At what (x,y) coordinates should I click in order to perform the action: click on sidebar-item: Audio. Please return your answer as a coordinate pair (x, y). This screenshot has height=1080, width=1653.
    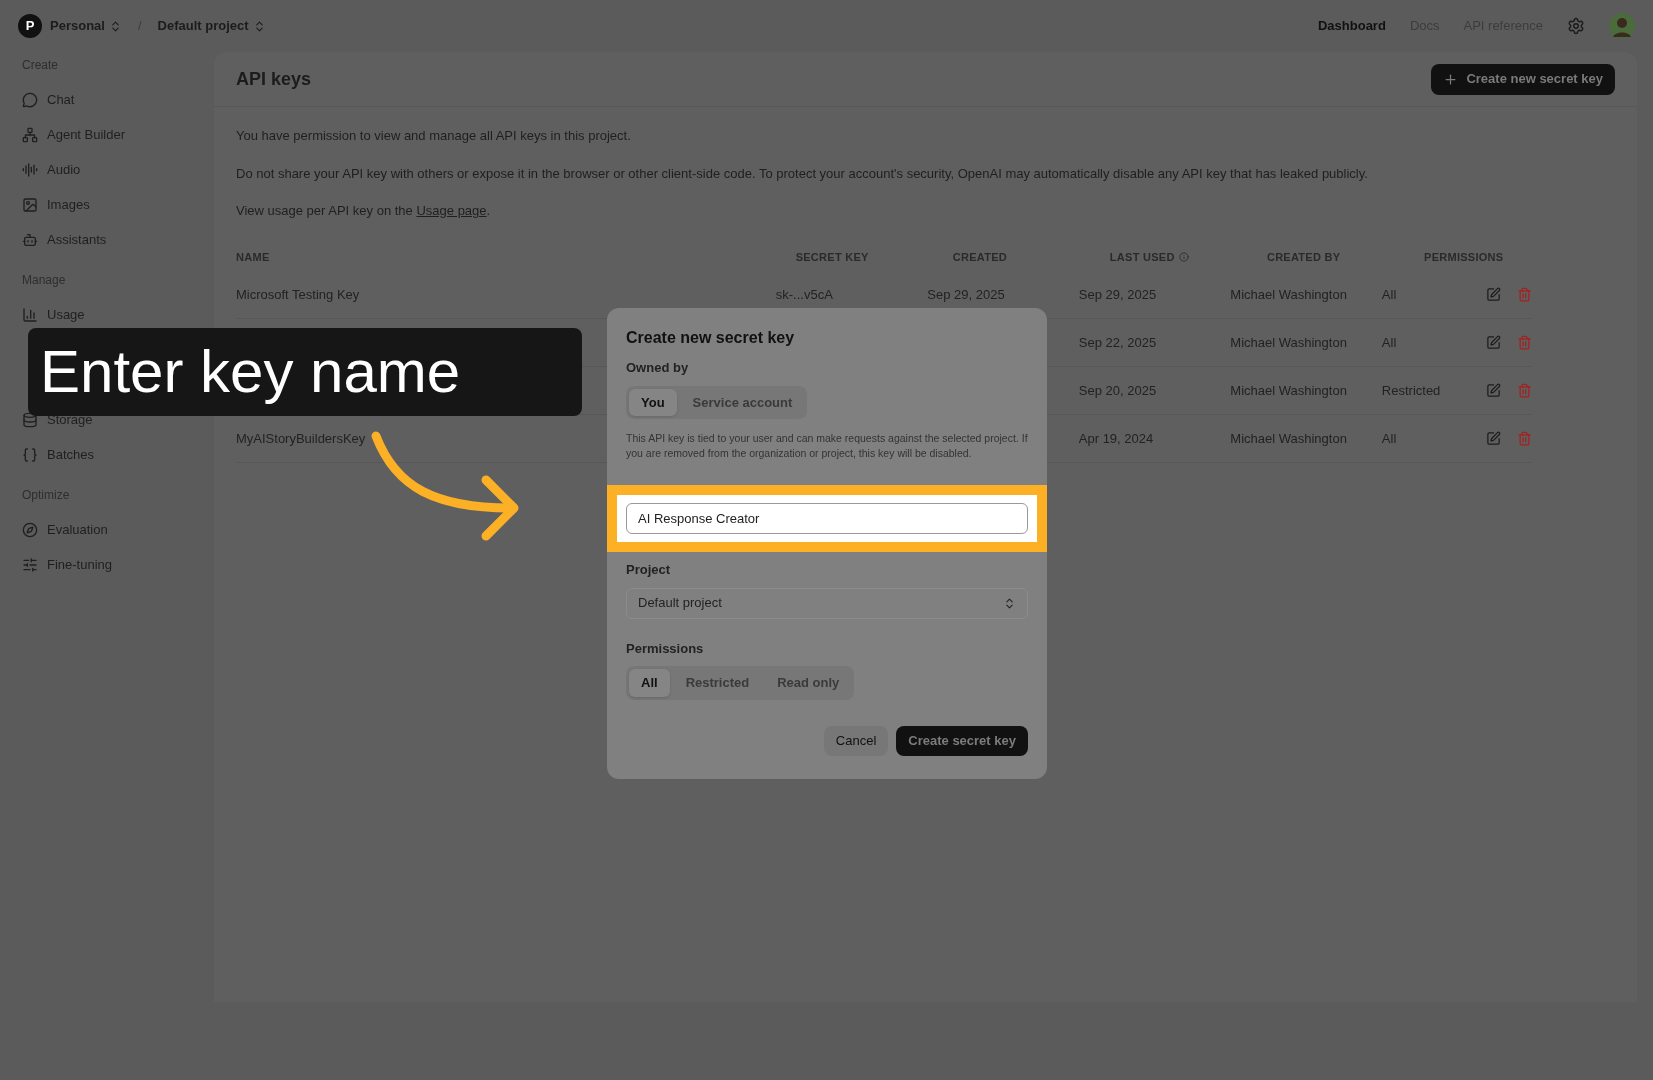
    Looking at the image, I should click on (107, 169).